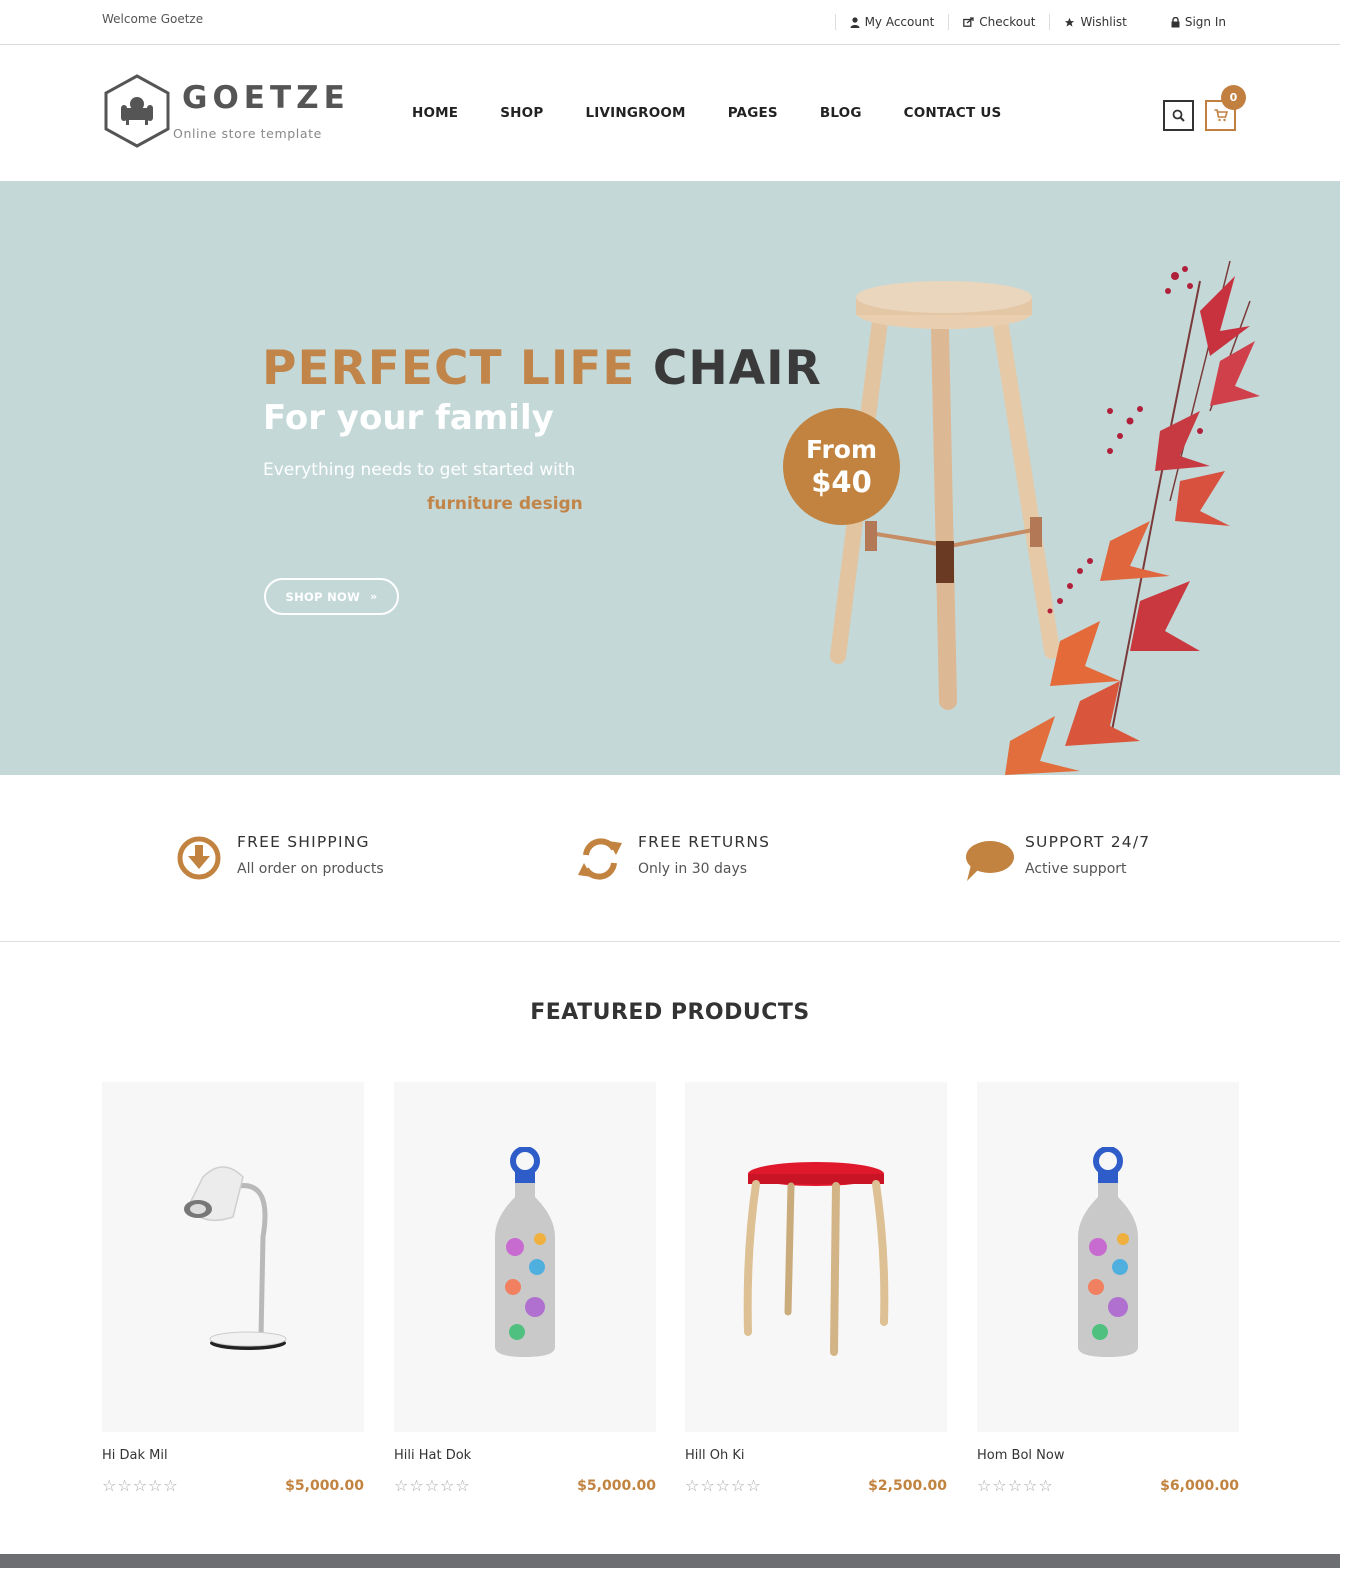 The height and width of the screenshot is (1576, 1347). What do you see at coordinates (1088, 842) in the screenshot?
I see `feature-title: SUPPORT 24/7` at bounding box center [1088, 842].